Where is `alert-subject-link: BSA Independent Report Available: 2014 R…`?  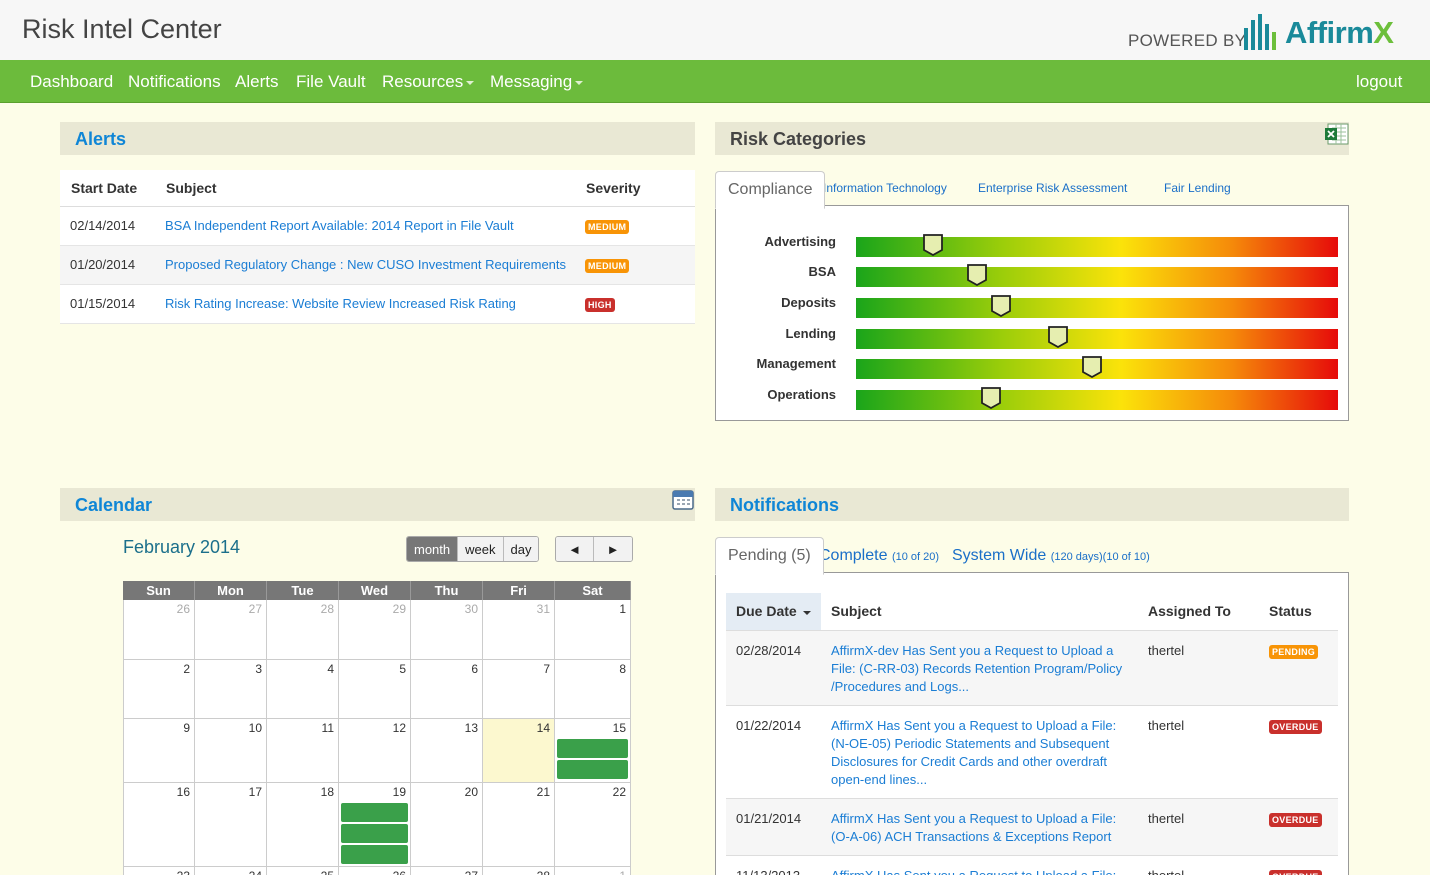
alert-subject-link: BSA Independent Report Available: 2014 R… is located at coordinates (339, 225).